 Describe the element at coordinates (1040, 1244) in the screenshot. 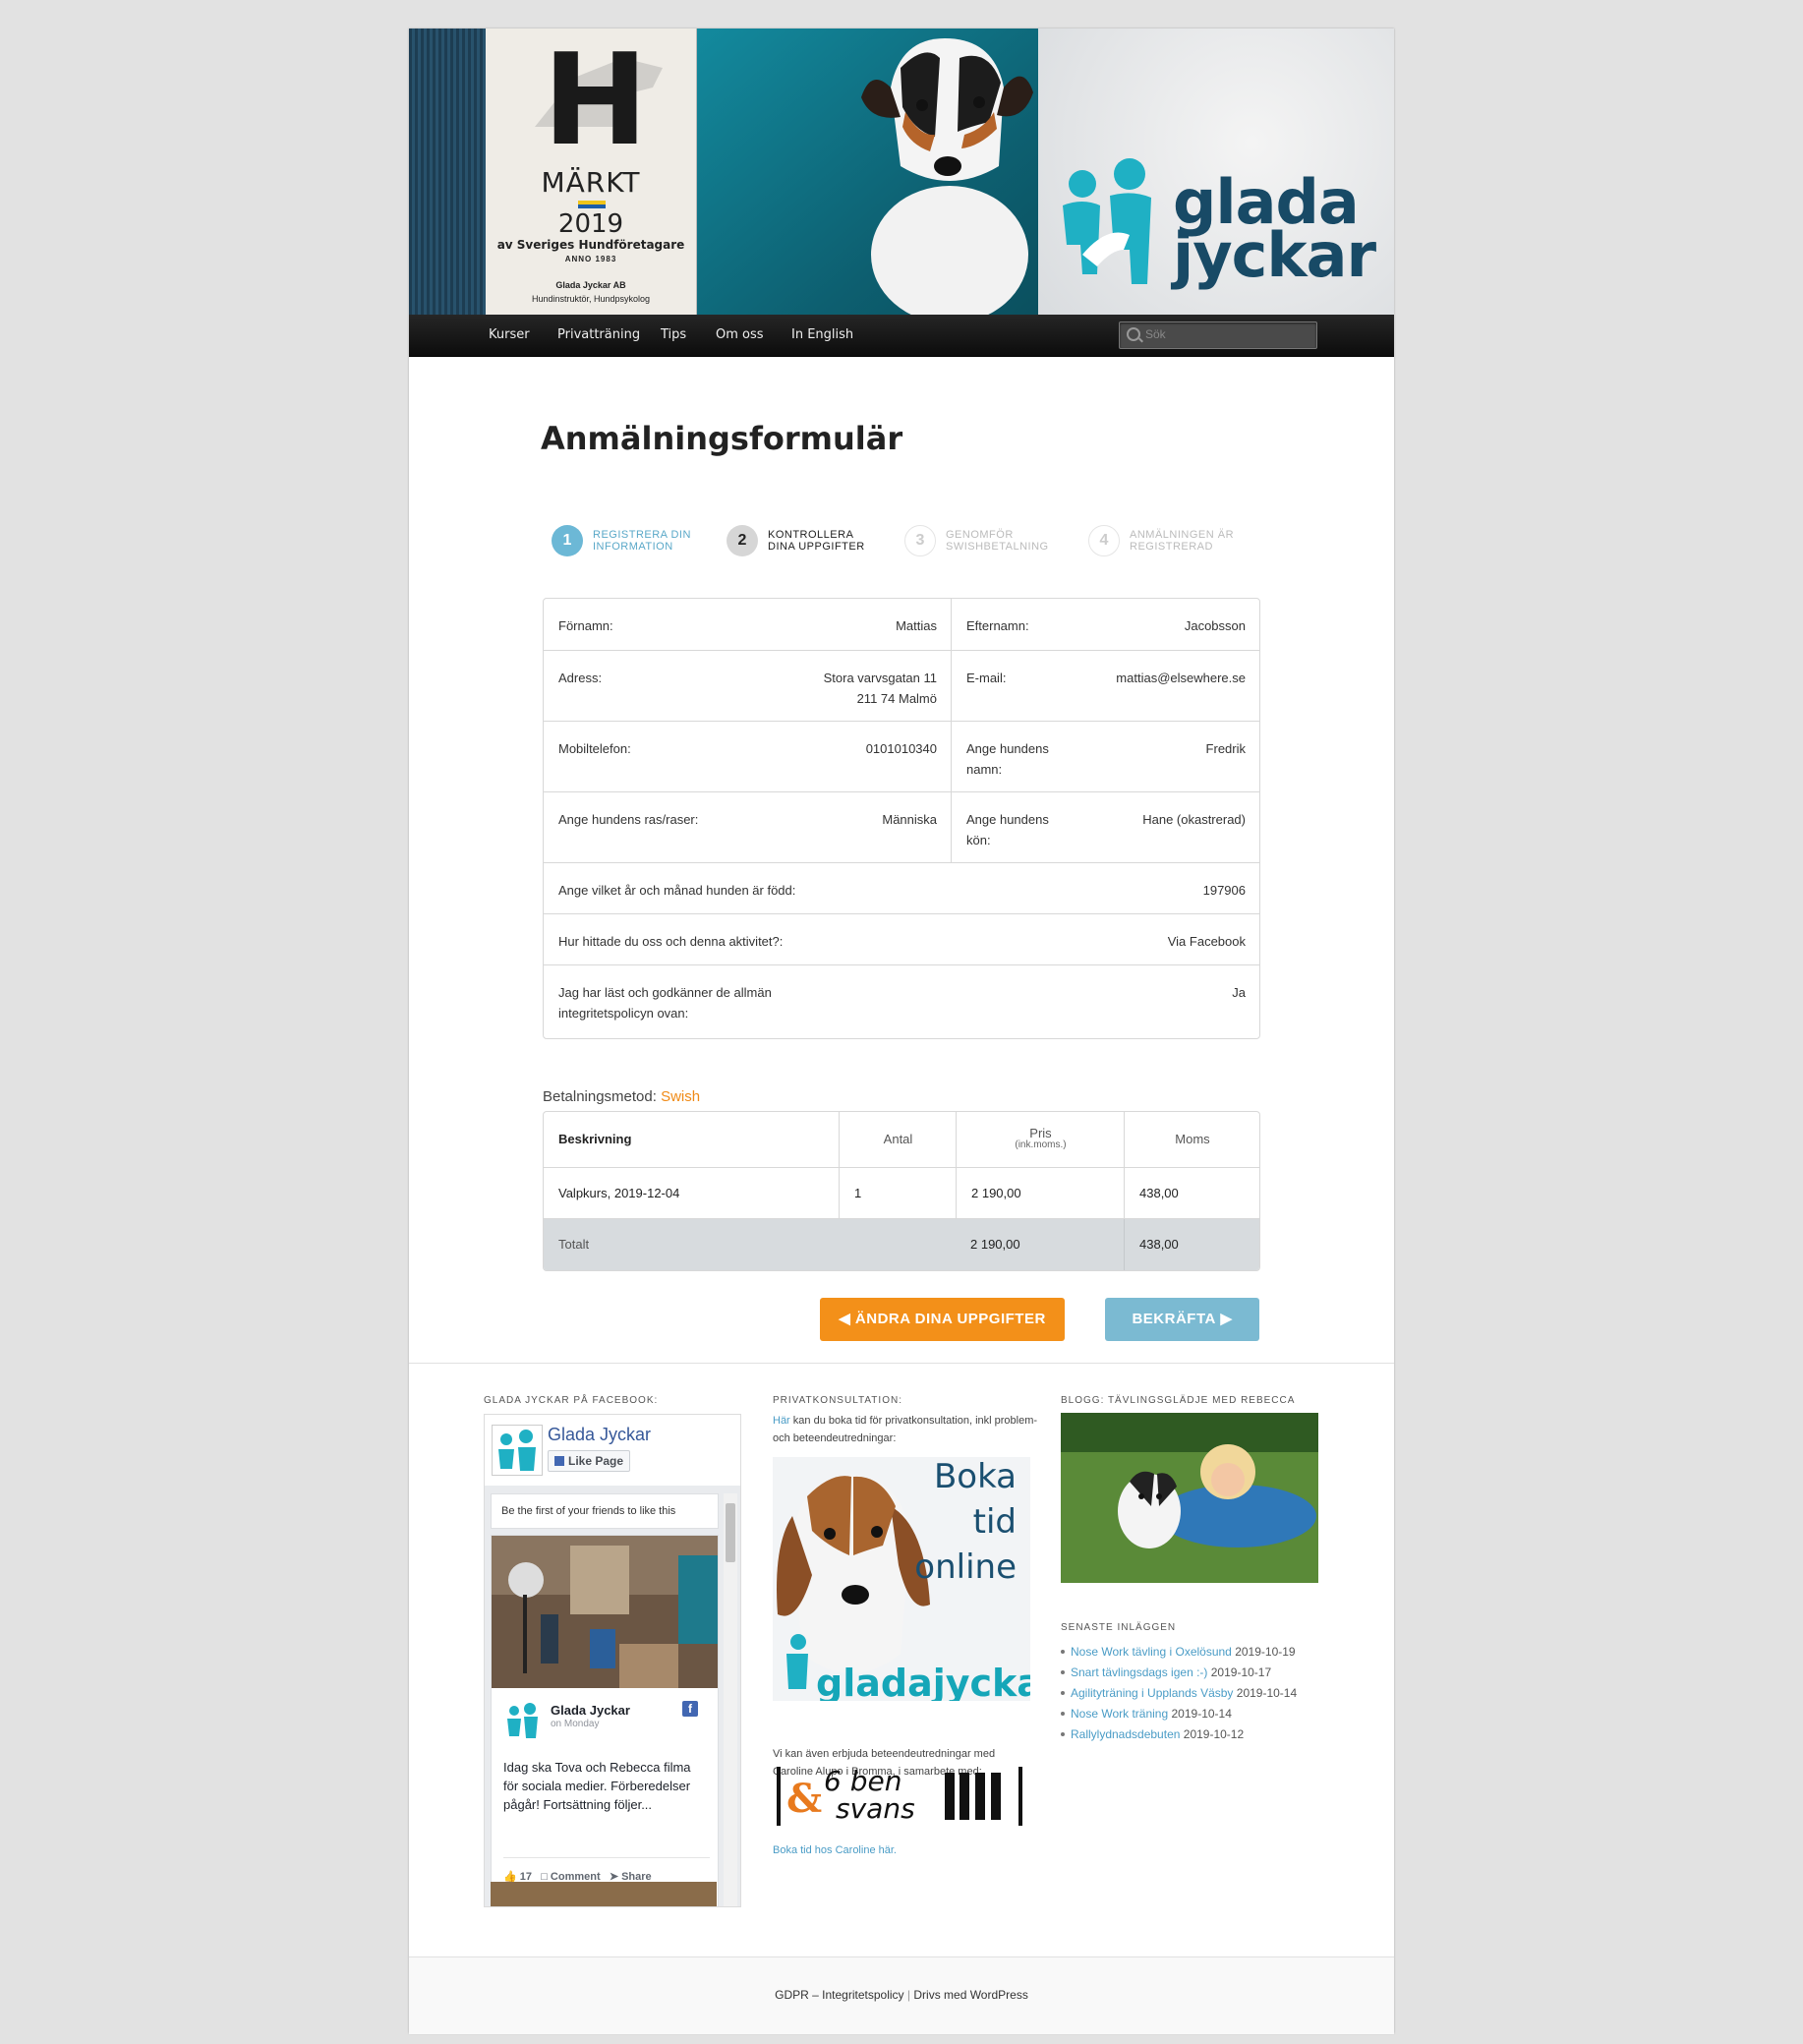

I see `order-total-price-cell: 2 190,00` at that location.